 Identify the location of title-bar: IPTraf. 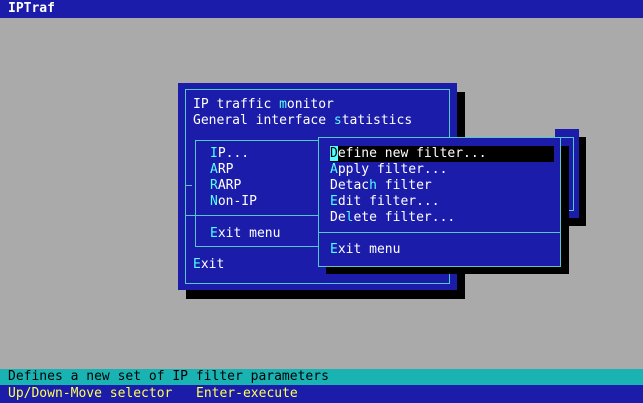
(321, 9).